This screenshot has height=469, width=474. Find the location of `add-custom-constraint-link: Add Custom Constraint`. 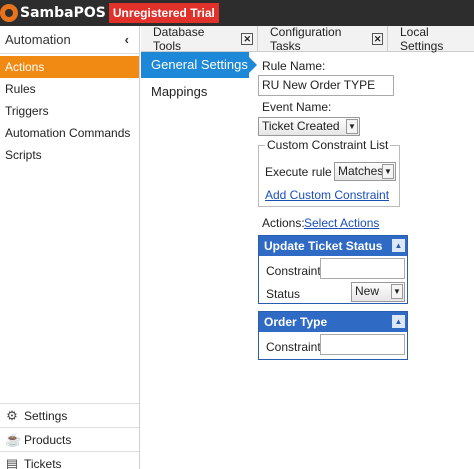

add-custom-constraint-link: Add Custom Constraint is located at coordinates (327, 195).